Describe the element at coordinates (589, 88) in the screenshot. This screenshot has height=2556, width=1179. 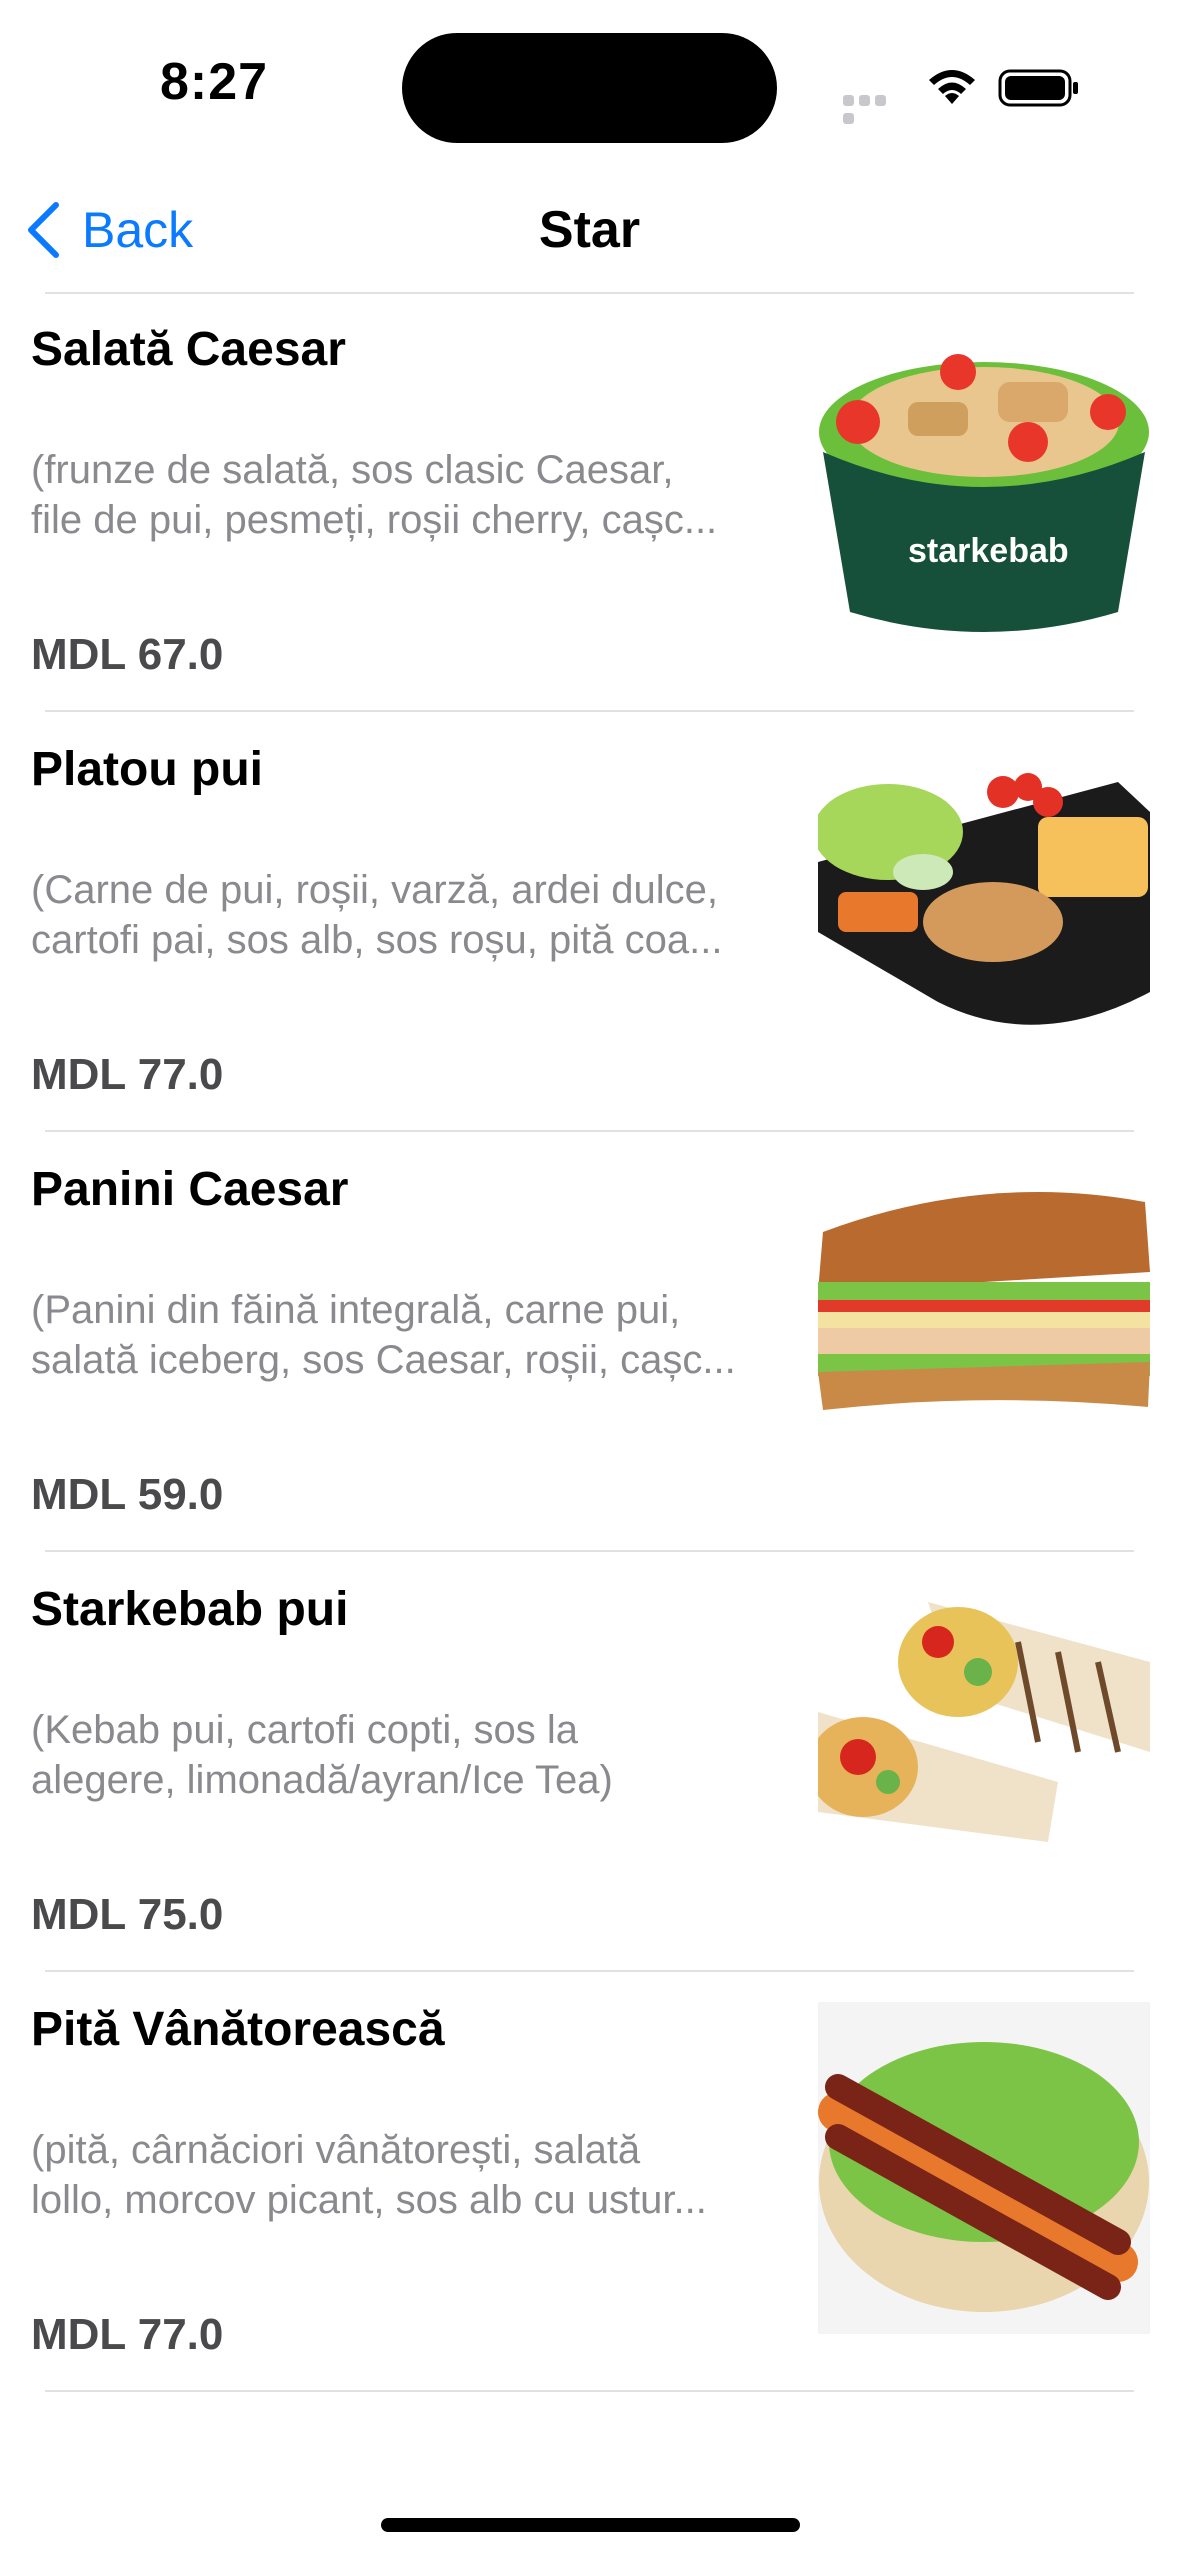
I see `dynamic-island` at that location.